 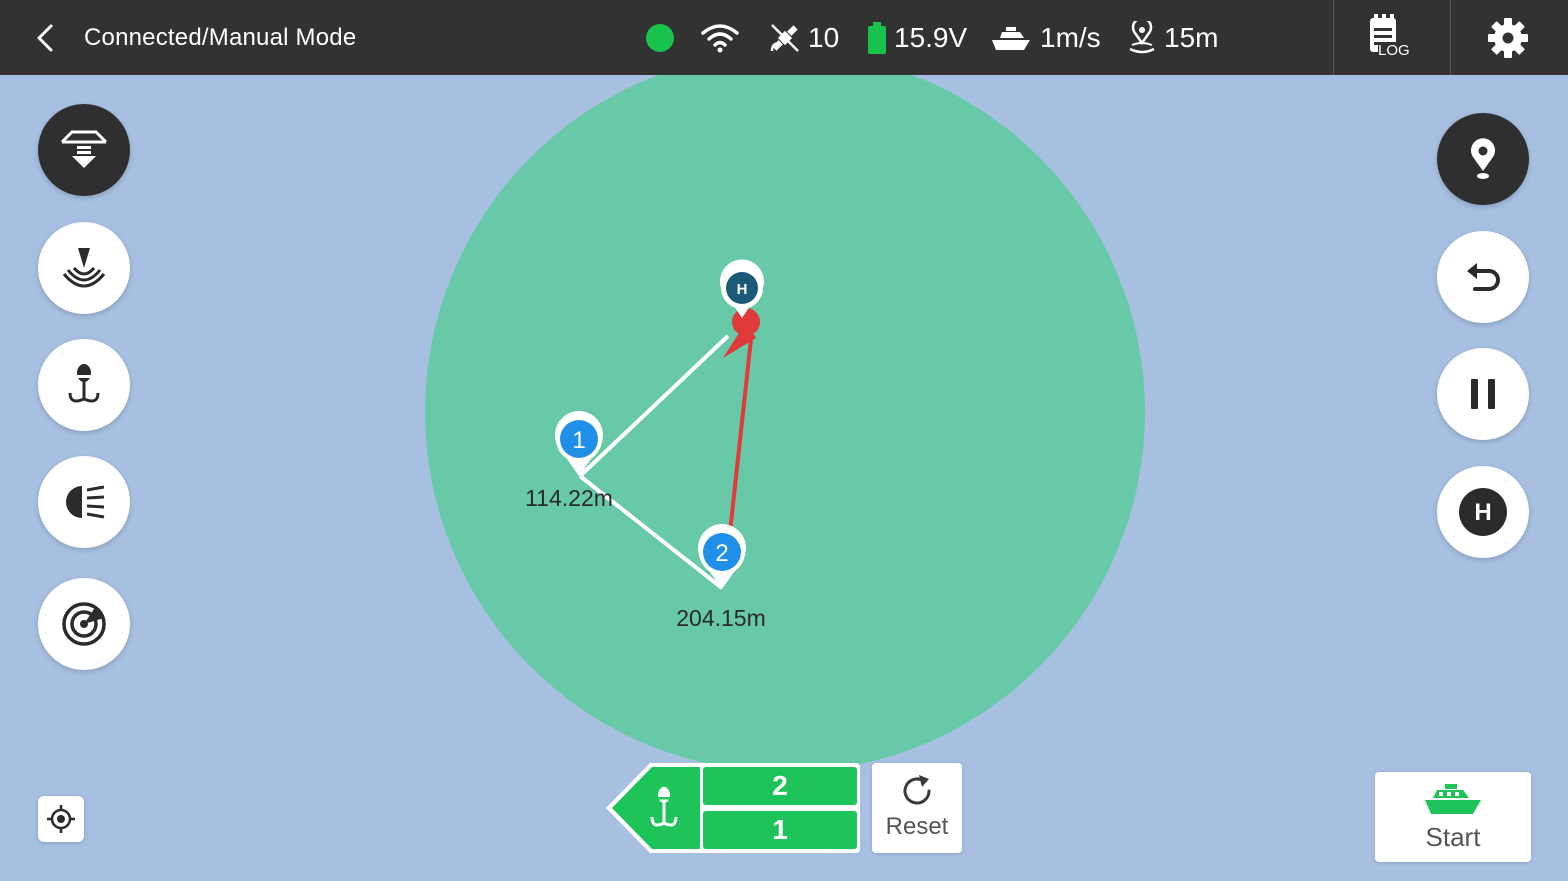 I want to click on hook-count-bottom: 1, so click(x=780, y=830).